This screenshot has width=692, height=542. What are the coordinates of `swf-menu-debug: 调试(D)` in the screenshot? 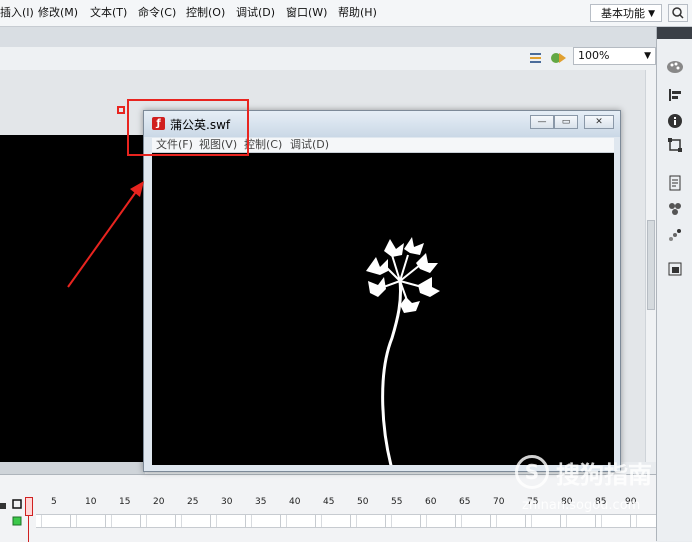 It's located at (309, 145).